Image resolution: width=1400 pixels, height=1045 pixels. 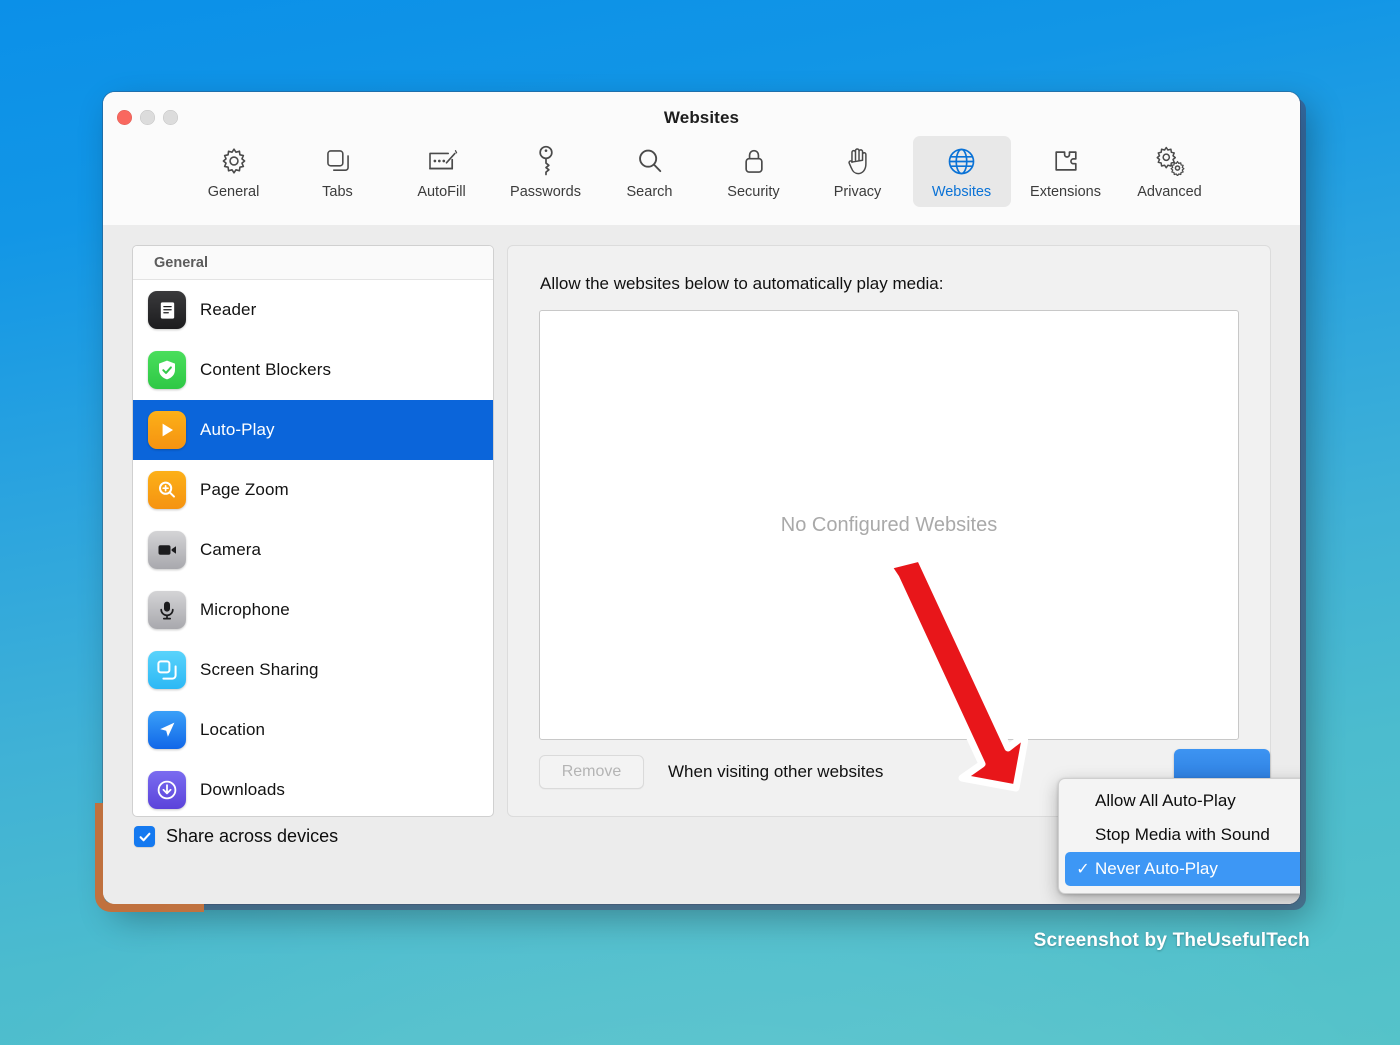 What do you see at coordinates (441, 192) in the screenshot?
I see `toolbar-label: AutoFill` at bounding box center [441, 192].